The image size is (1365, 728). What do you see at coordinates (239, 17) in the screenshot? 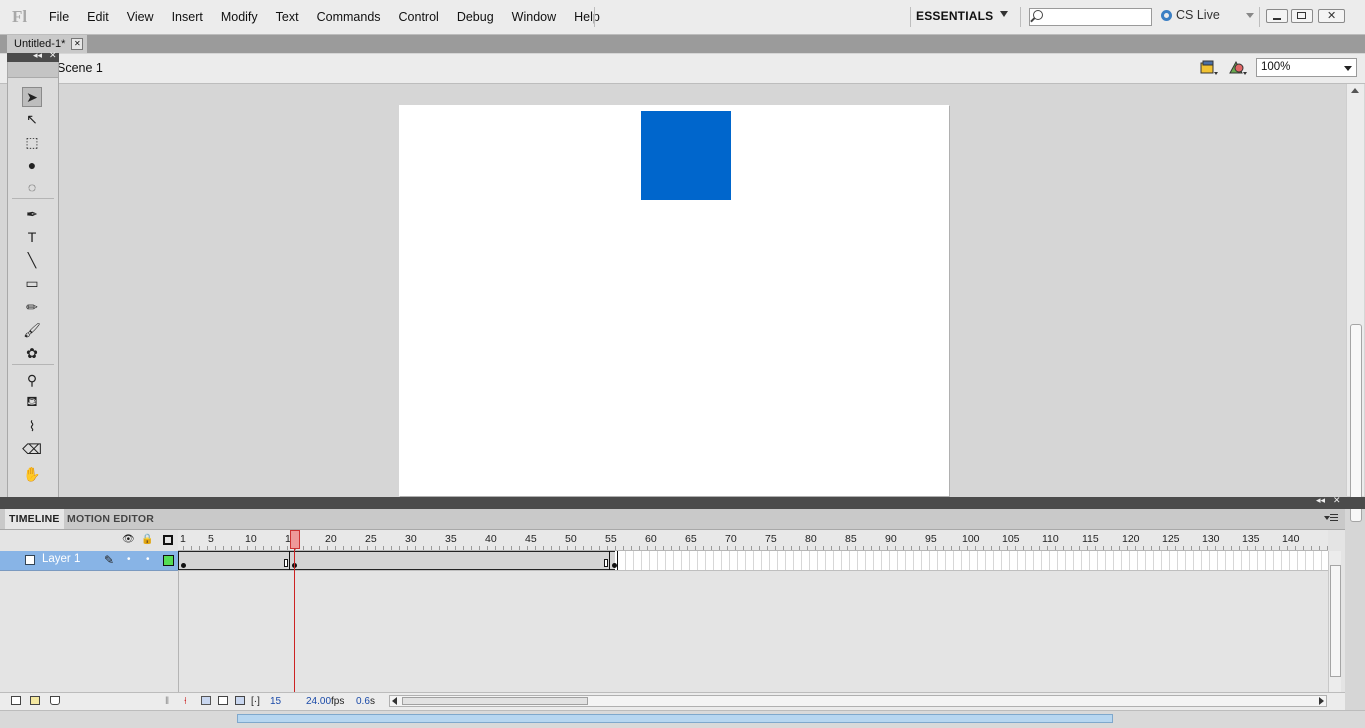
I see `menu-modify: Modify` at bounding box center [239, 17].